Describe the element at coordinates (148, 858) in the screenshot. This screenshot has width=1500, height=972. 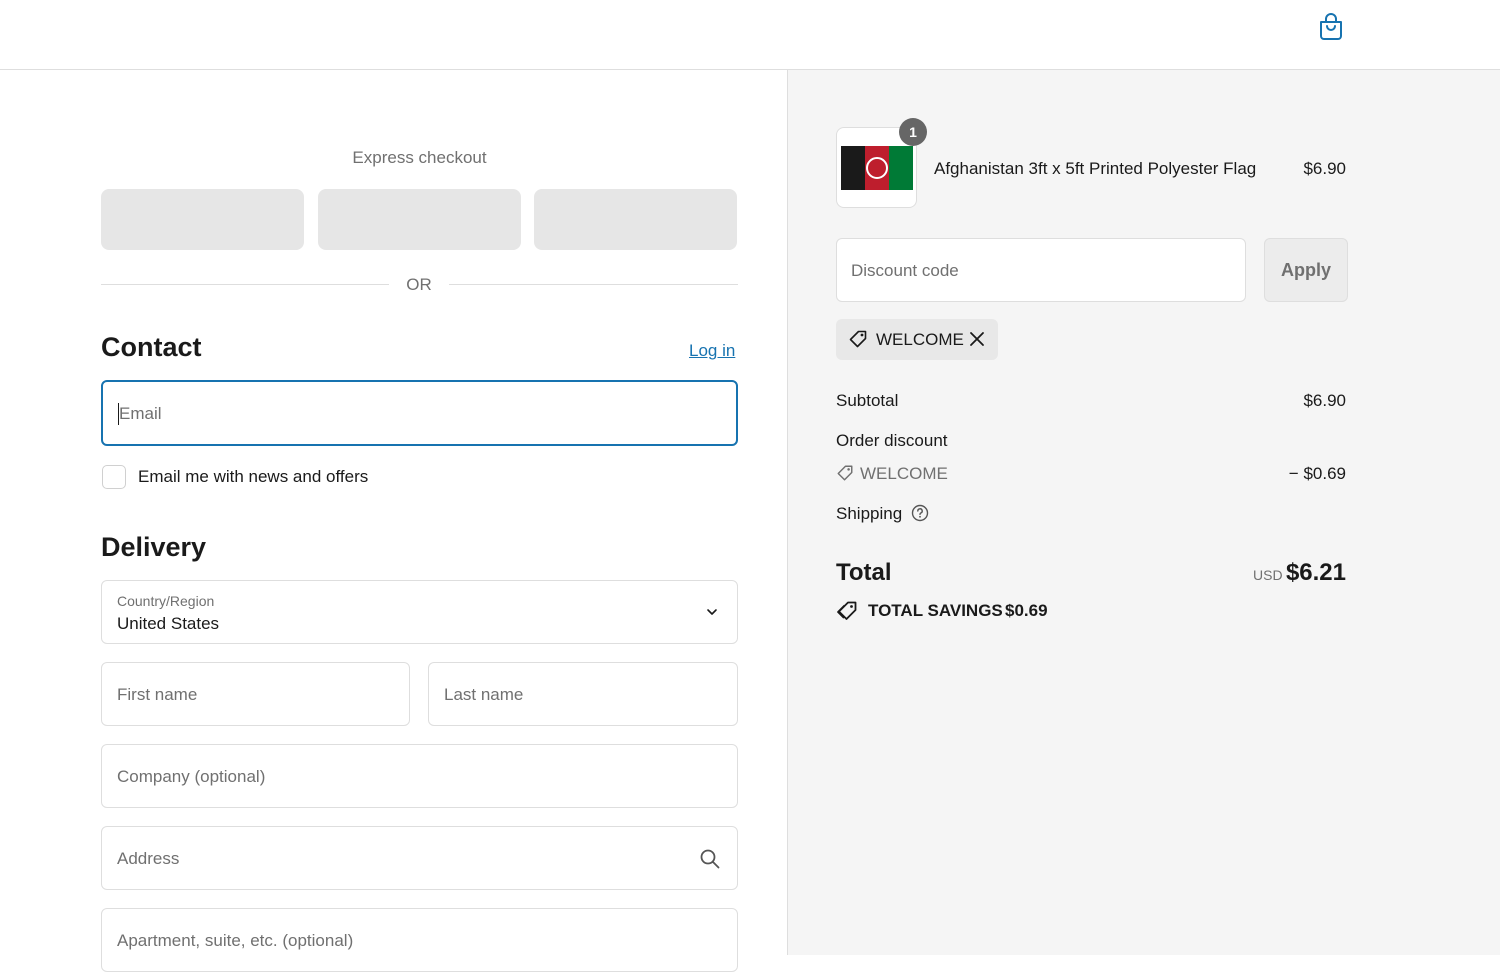
I see `address-placeholder: Address` at that location.